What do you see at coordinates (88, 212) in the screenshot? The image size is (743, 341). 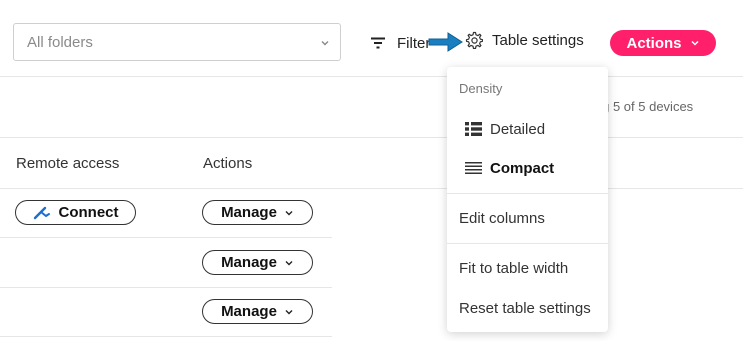 I see `connect-label: Connect` at bounding box center [88, 212].